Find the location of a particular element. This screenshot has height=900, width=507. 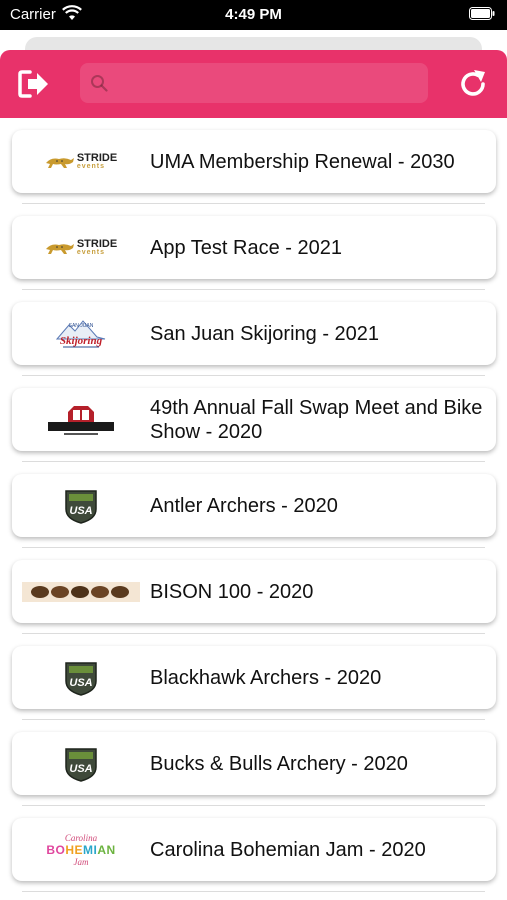

bike-association-icon is located at coordinates (81, 420).